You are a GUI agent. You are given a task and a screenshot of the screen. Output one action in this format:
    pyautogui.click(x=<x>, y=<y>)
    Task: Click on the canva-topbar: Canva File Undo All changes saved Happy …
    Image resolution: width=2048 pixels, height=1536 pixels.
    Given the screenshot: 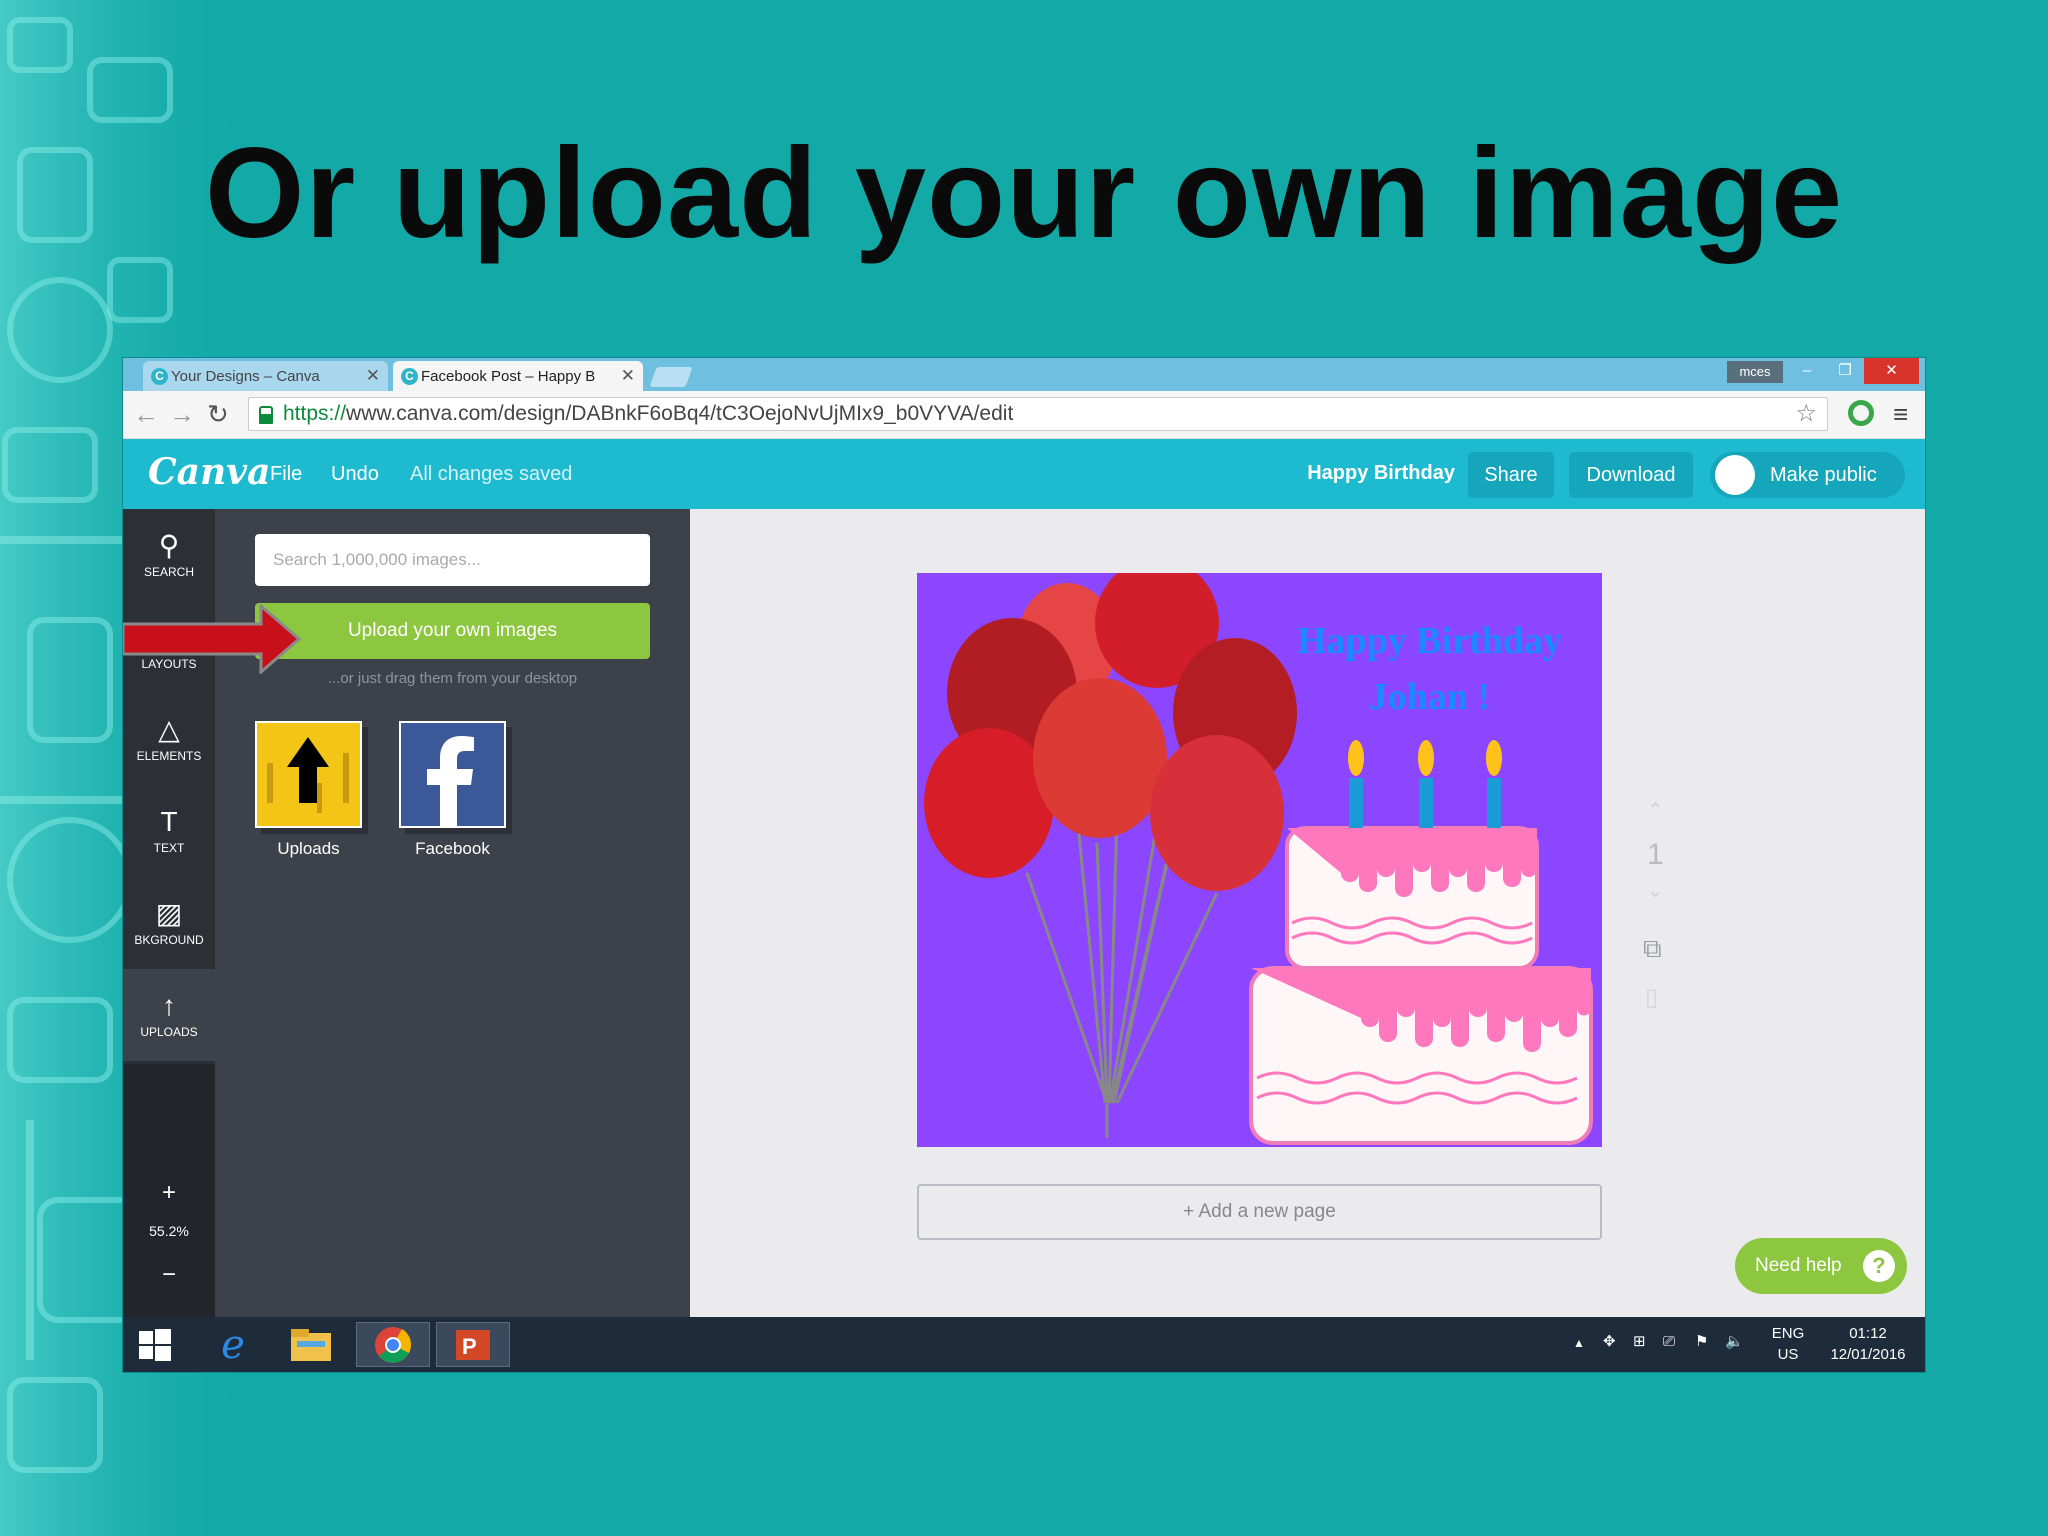 What is the action you would take?
    pyautogui.click(x=1024, y=474)
    